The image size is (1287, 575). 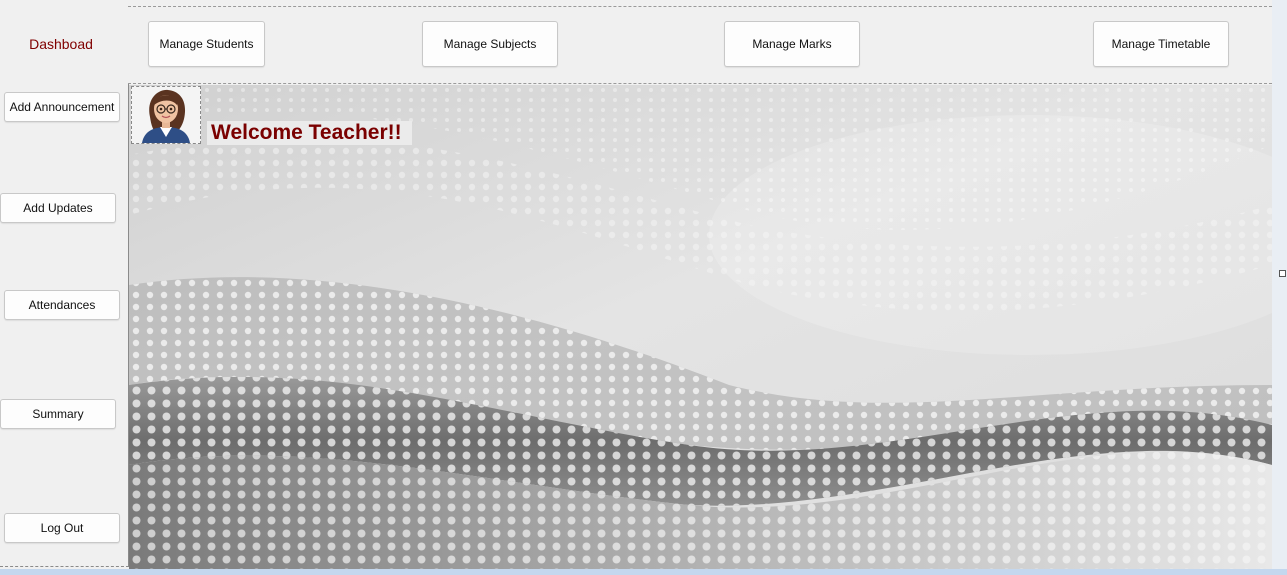 What do you see at coordinates (62, 107) in the screenshot?
I see `add-announcement-button: Add Announcement` at bounding box center [62, 107].